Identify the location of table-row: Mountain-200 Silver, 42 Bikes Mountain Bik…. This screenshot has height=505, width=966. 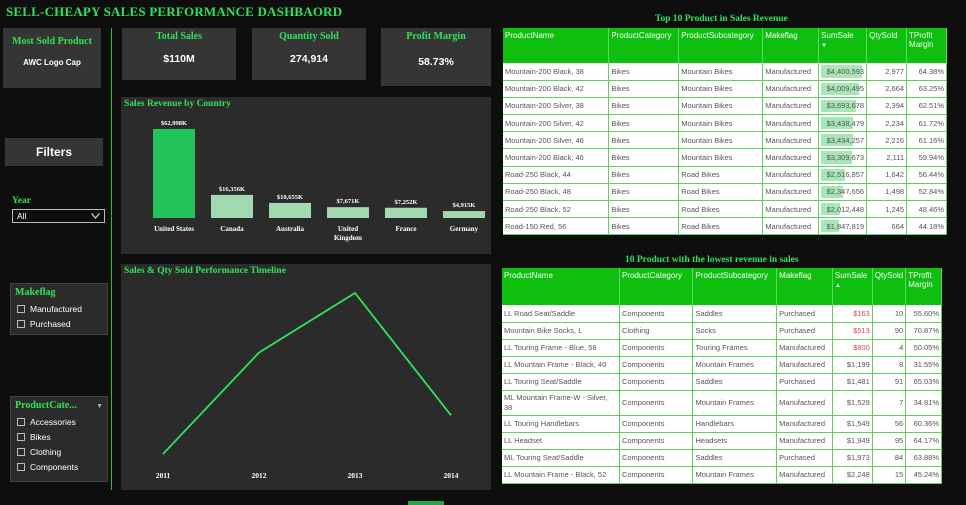
(725, 123).